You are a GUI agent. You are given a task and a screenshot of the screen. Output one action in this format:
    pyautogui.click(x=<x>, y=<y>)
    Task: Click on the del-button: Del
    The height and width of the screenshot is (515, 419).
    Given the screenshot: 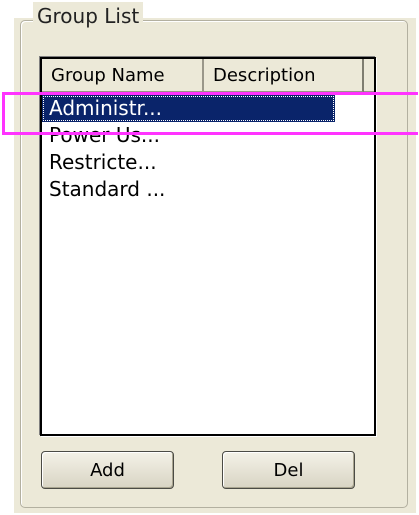 What is the action you would take?
    pyautogui.click(x=288, y=470)
    